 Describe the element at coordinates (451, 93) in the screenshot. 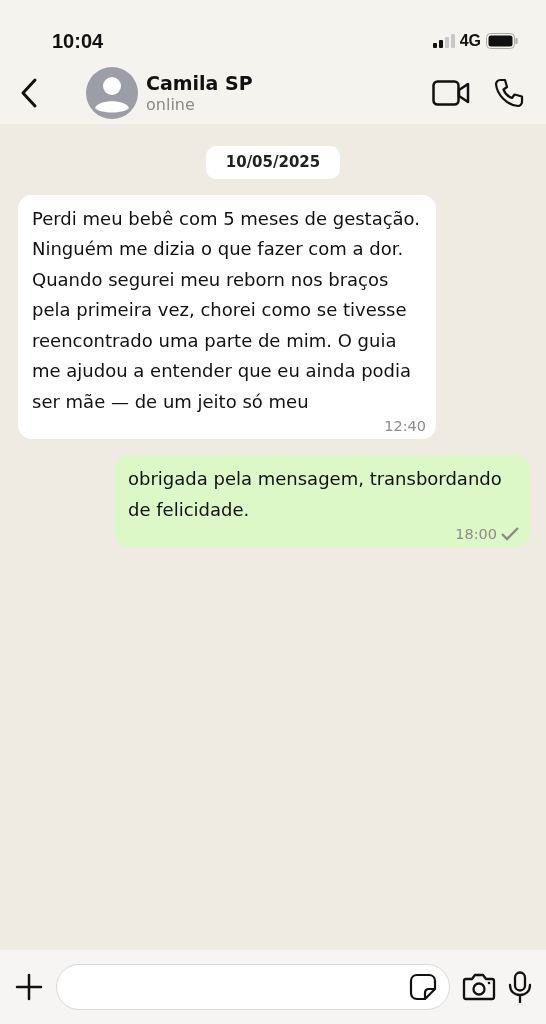

I see `video-call-icon` at that location.